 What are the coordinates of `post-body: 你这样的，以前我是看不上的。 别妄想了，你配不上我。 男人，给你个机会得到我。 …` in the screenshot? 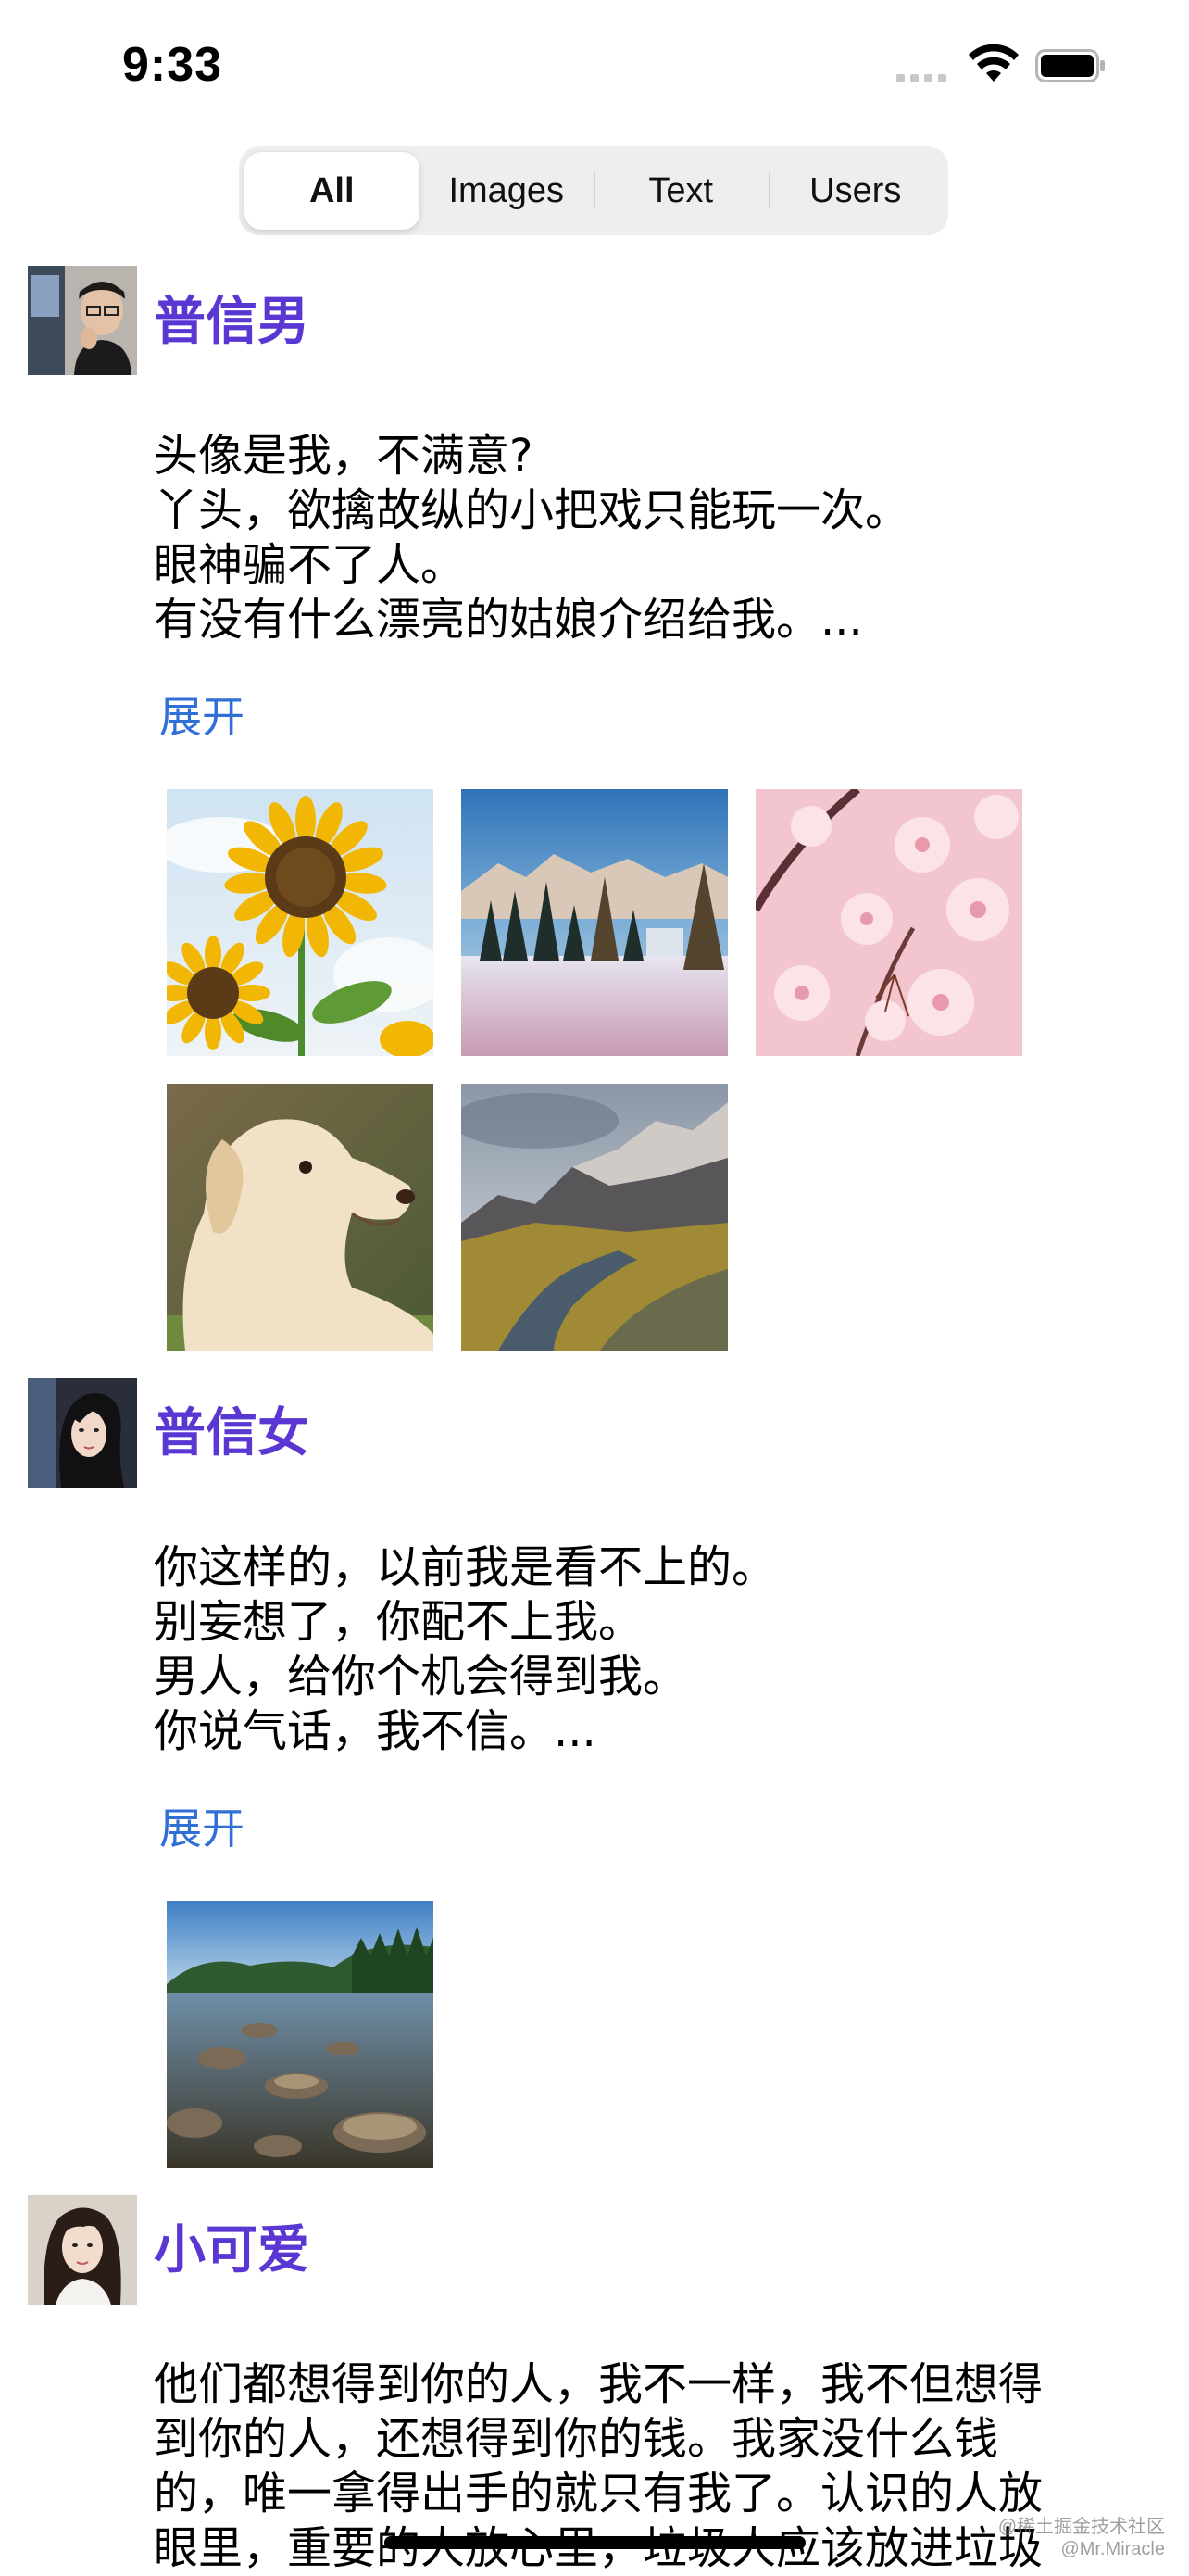 It's located at (644, 1649).